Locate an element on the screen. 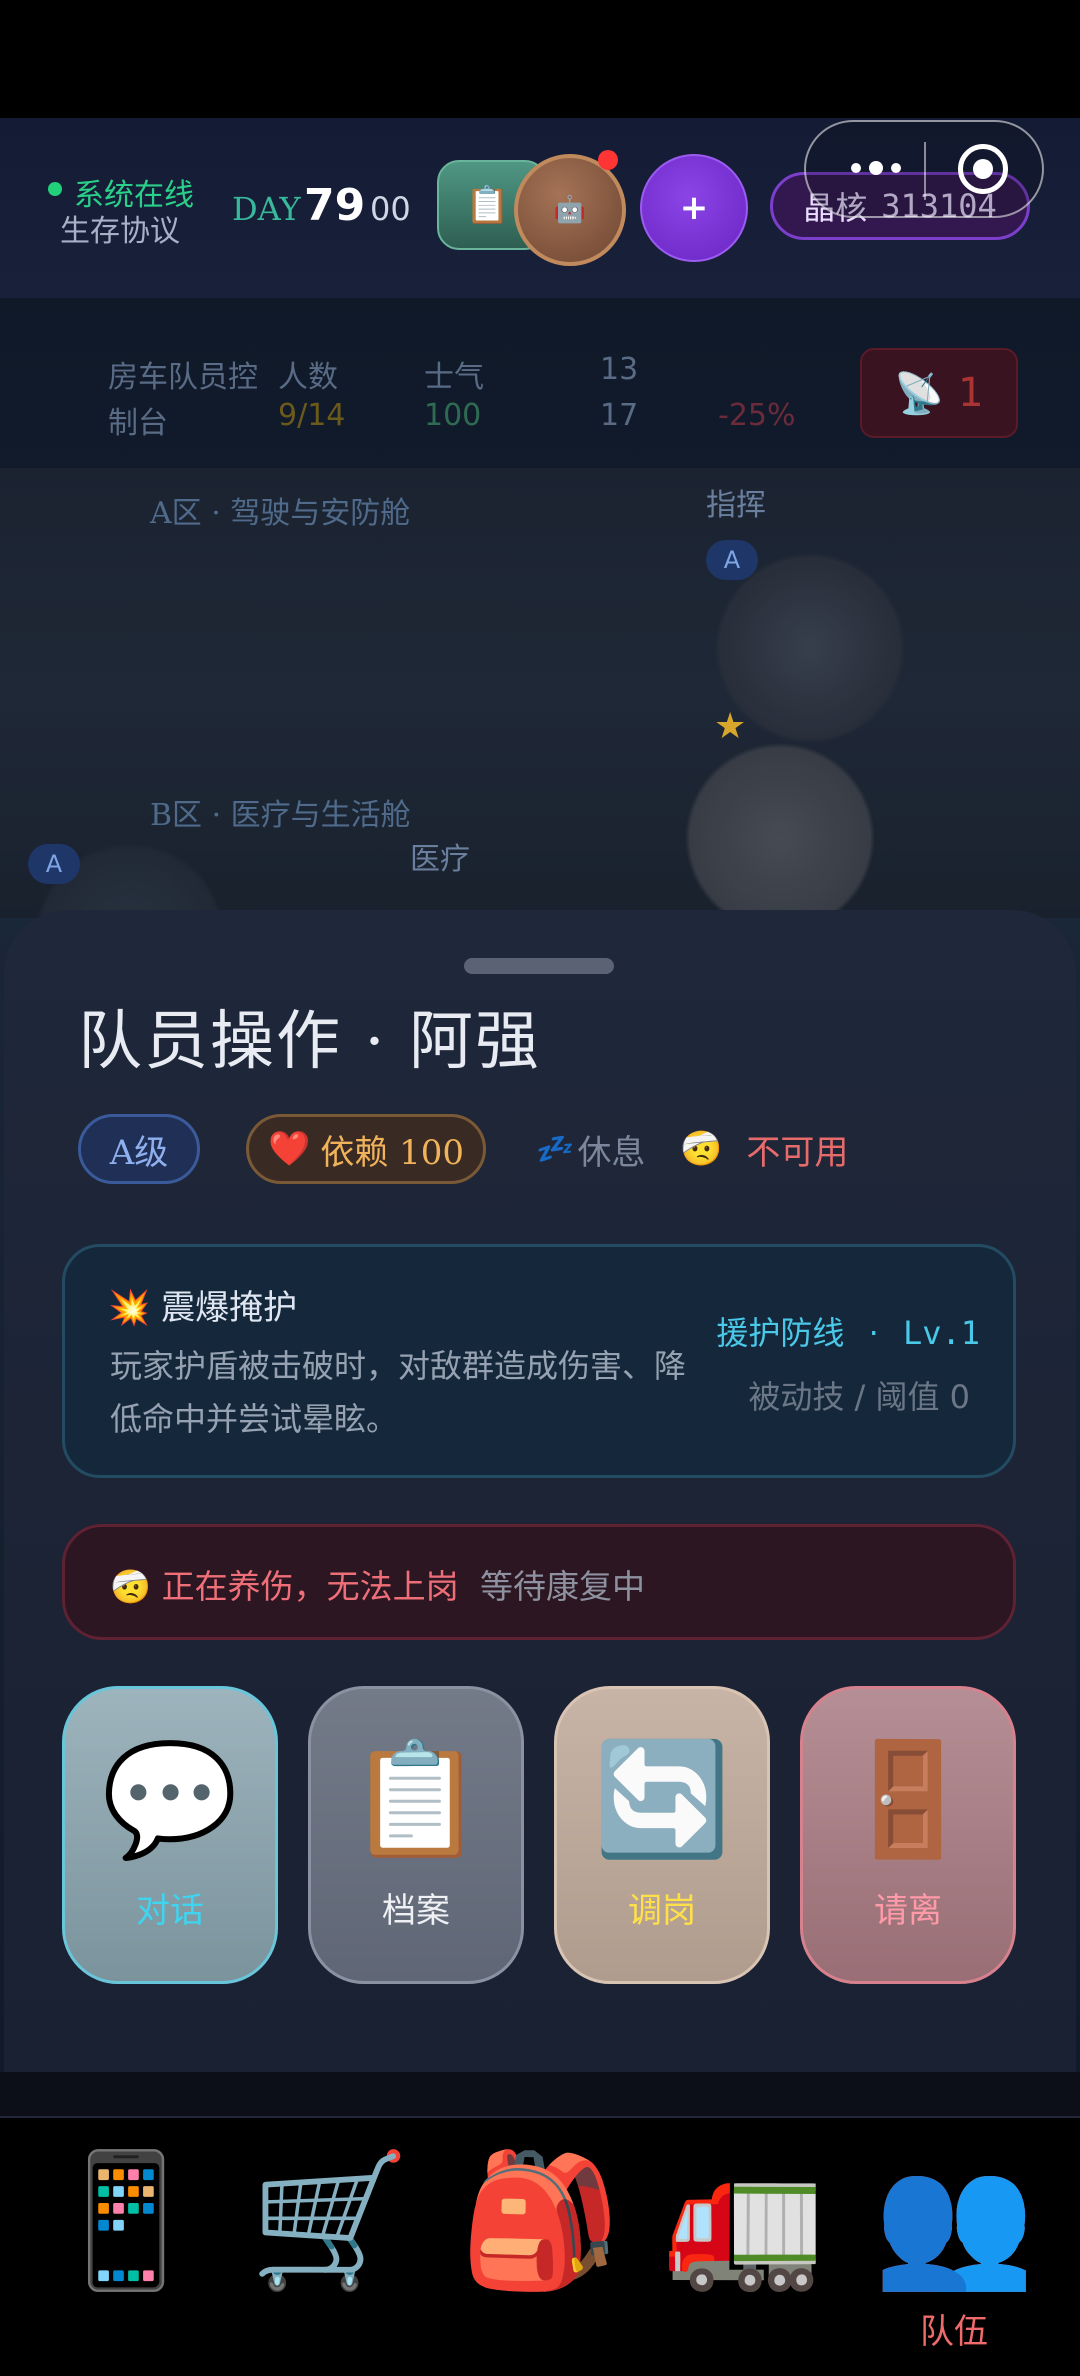  door-icon: 🚪 is located at coordinates (908, 1799).